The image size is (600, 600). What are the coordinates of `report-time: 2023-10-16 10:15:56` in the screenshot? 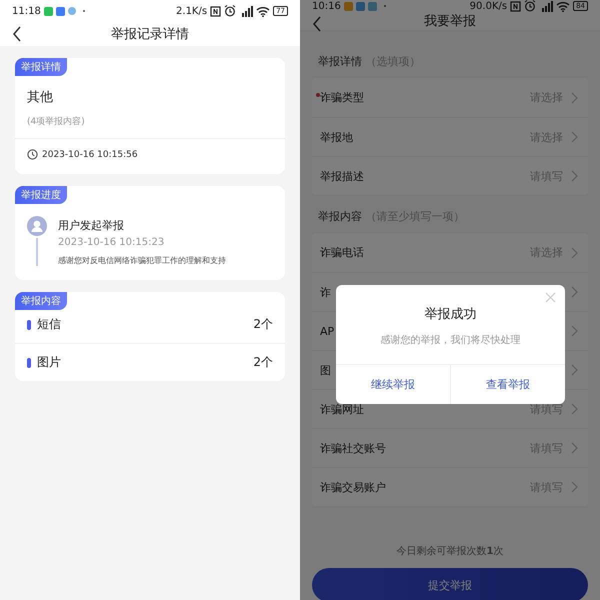 It's located at (90, 155).